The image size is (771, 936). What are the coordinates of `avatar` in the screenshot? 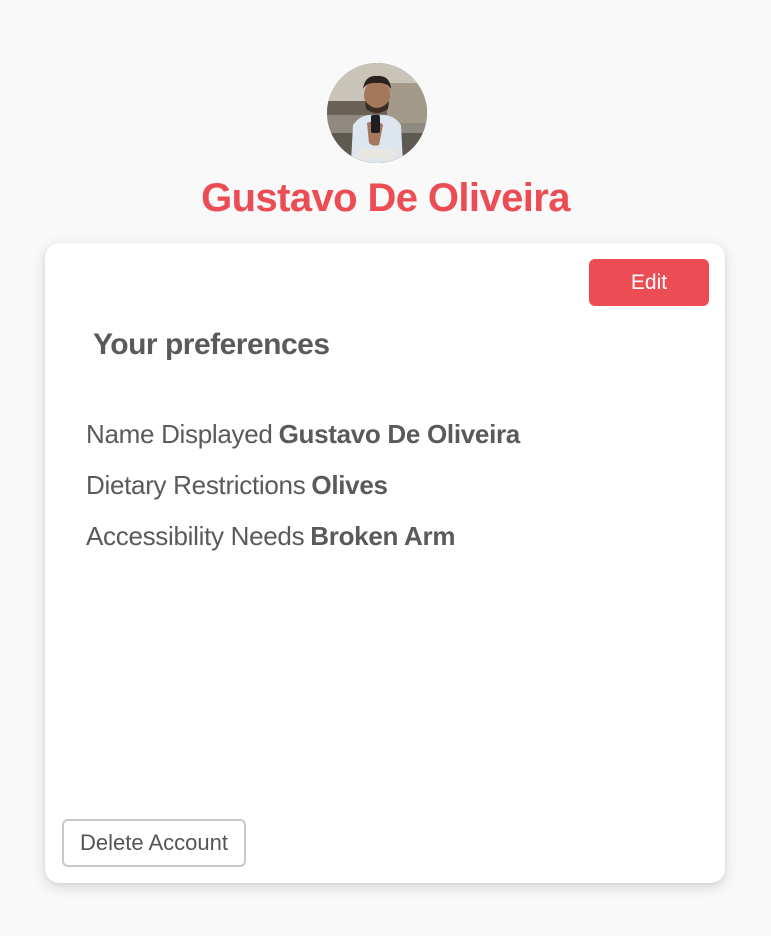 It's located at (377, 113).